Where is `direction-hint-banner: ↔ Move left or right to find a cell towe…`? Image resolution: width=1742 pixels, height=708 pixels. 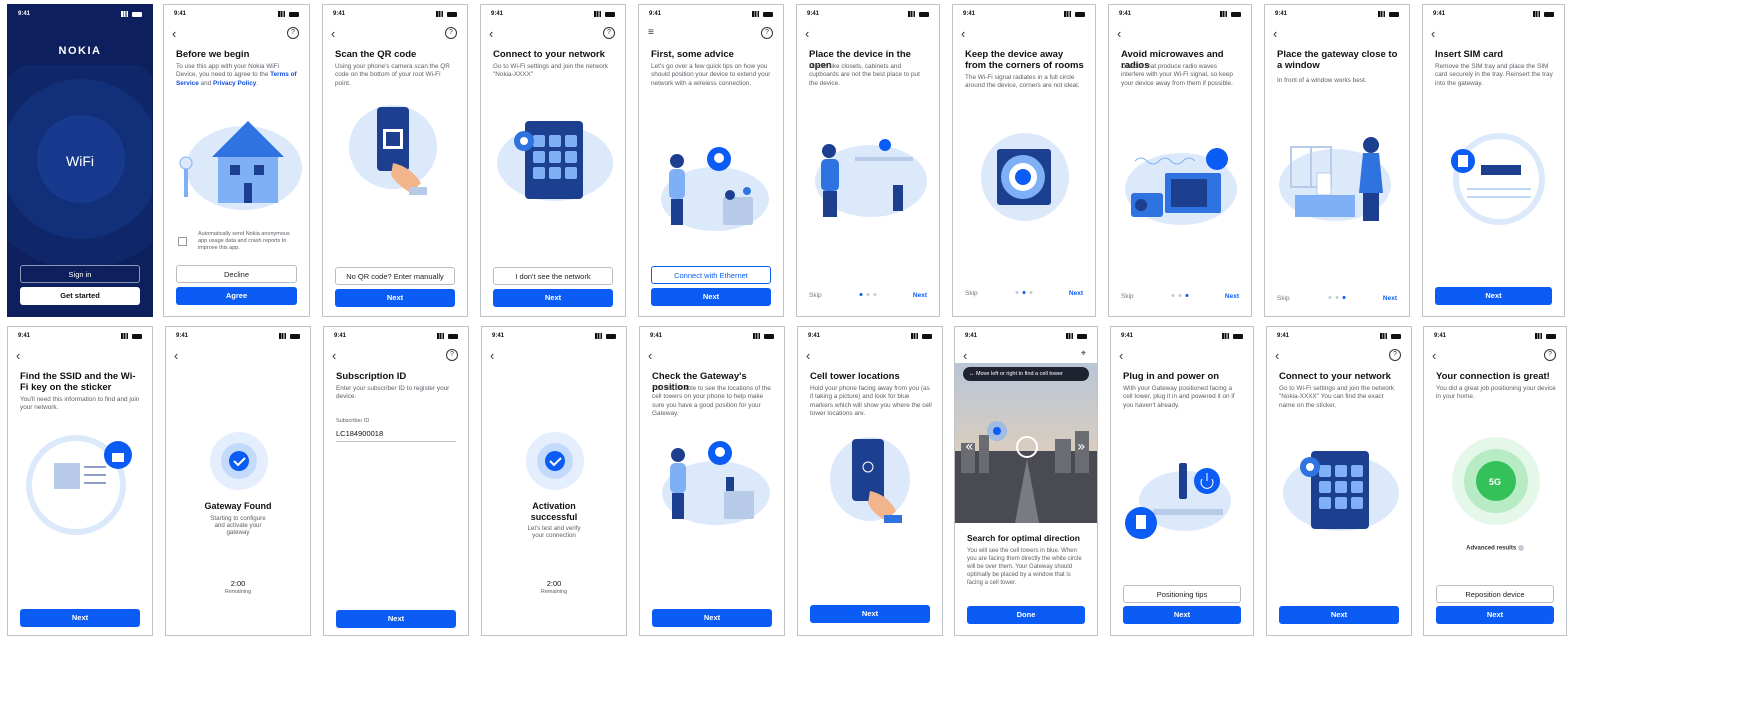
direction-hint-banner: ↔ Move left or right to find a cell towe… is located at coordinates (1026, 374).